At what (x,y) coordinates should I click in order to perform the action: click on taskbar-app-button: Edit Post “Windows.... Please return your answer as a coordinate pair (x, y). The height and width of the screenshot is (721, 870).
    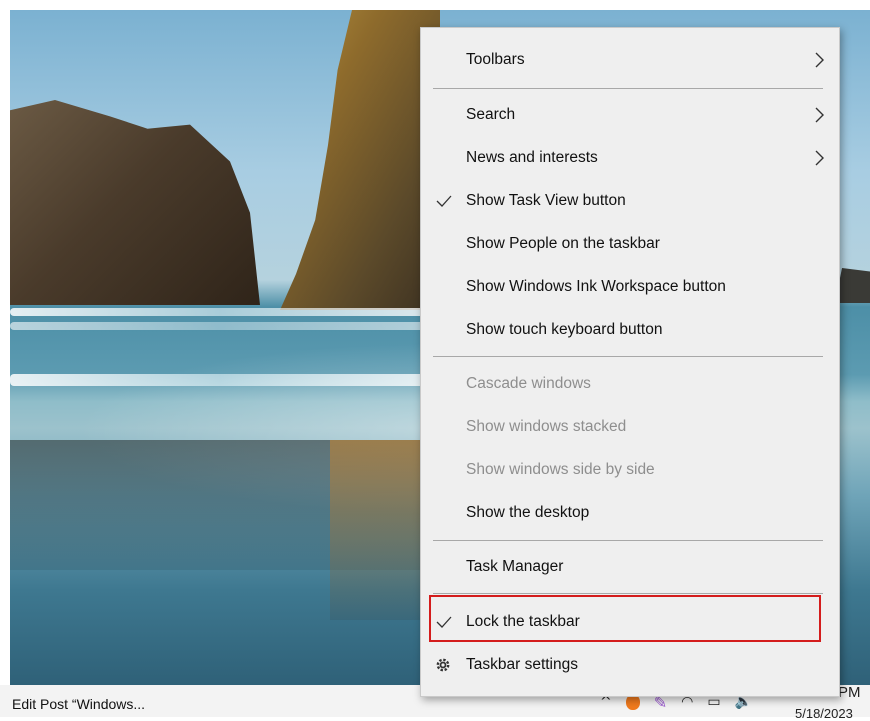
    Looking at the image, I should click on (78, 704).